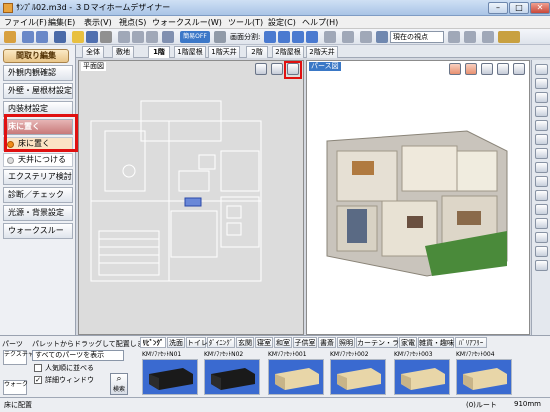  What do you see at coordinates (190, 52) in the screenshot?
I see `floor-tab-1f-roof: 1階屋根` at bounding box center [190, 52].